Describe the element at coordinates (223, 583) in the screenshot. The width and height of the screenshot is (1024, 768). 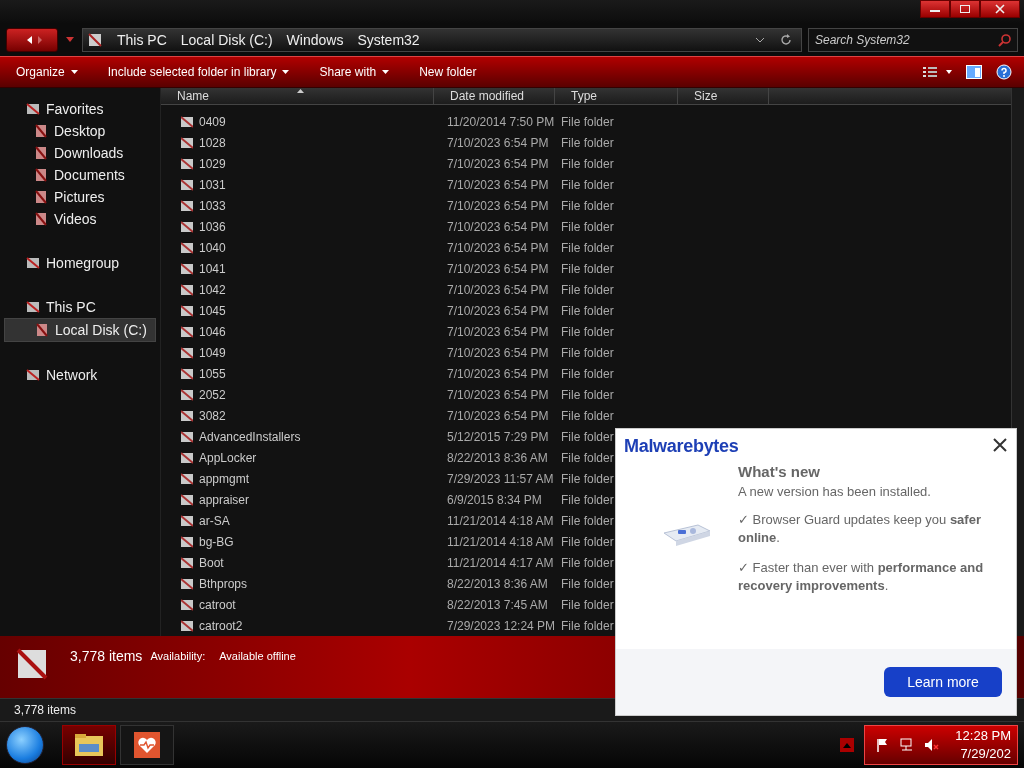
I see `file-name: Bthprops` at that location.